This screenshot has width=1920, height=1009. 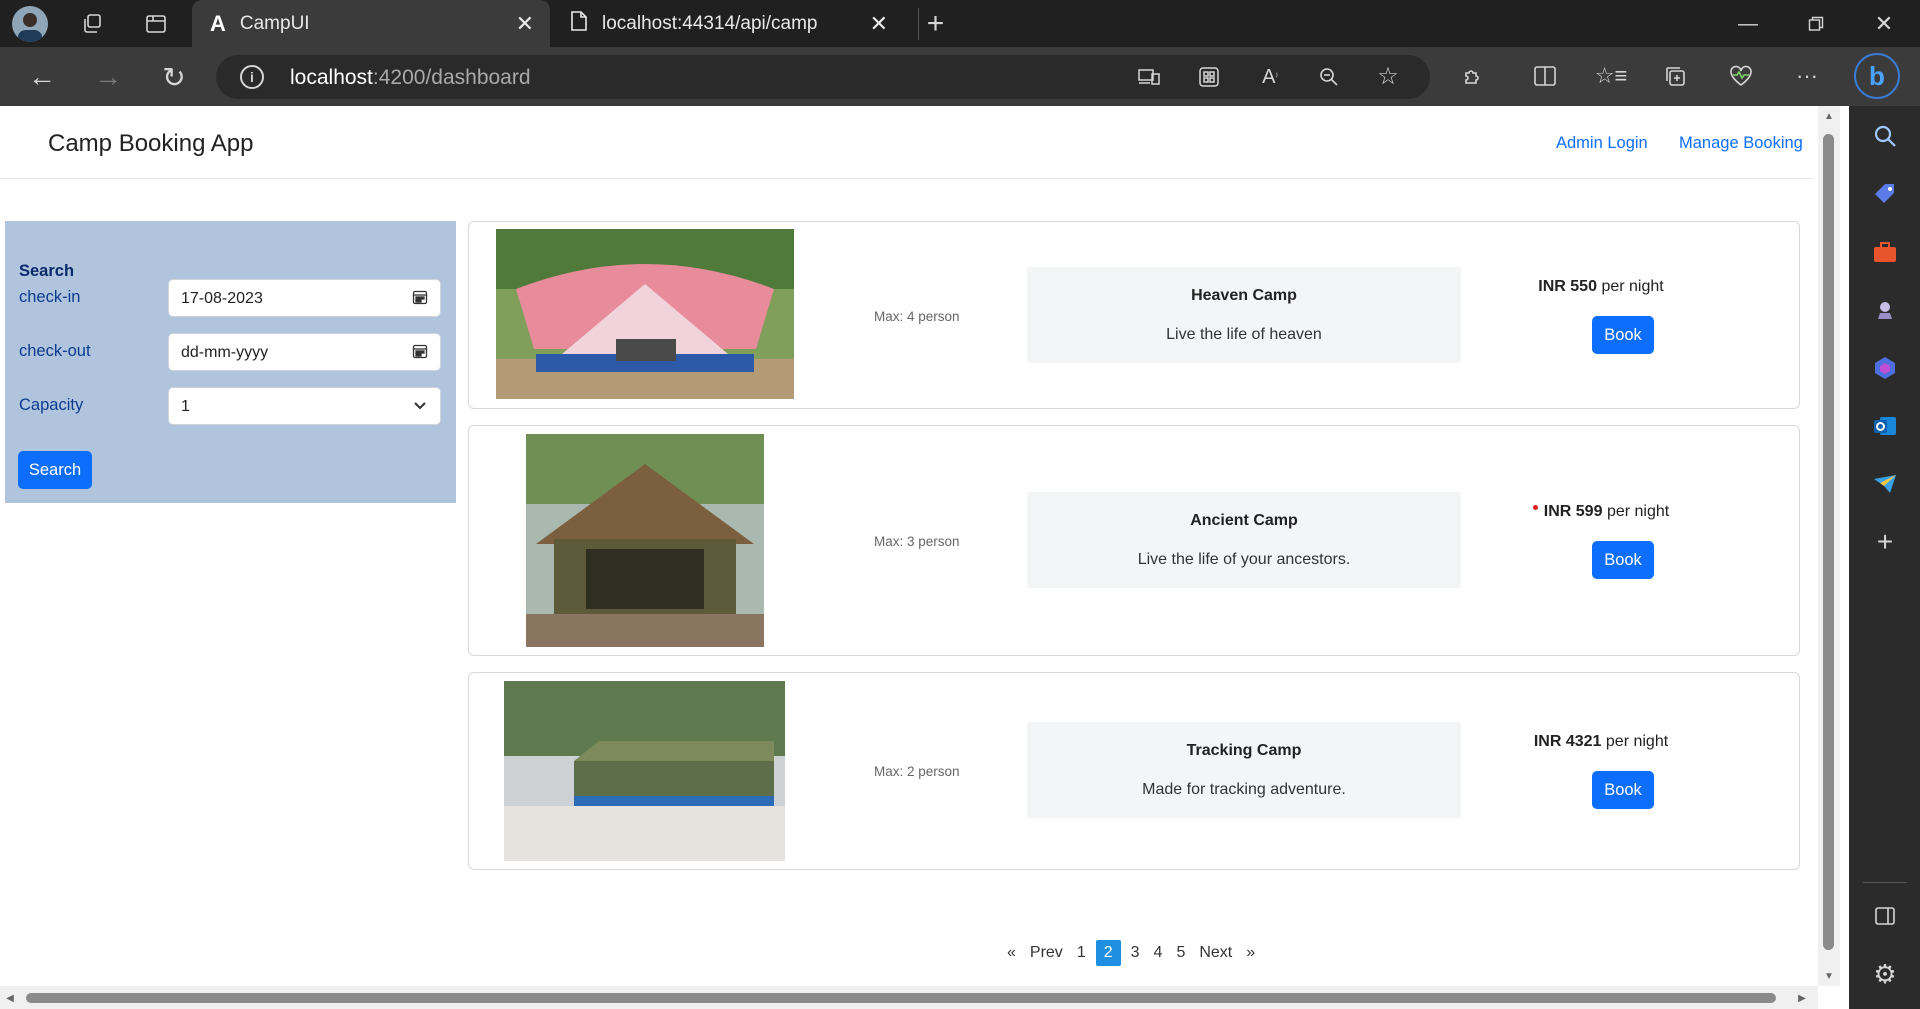 What do you see at coordinates (1270, 77) in the screenshot?
I see `read-aloud-icon: A ⁾` at bounding box center [1270, 77].